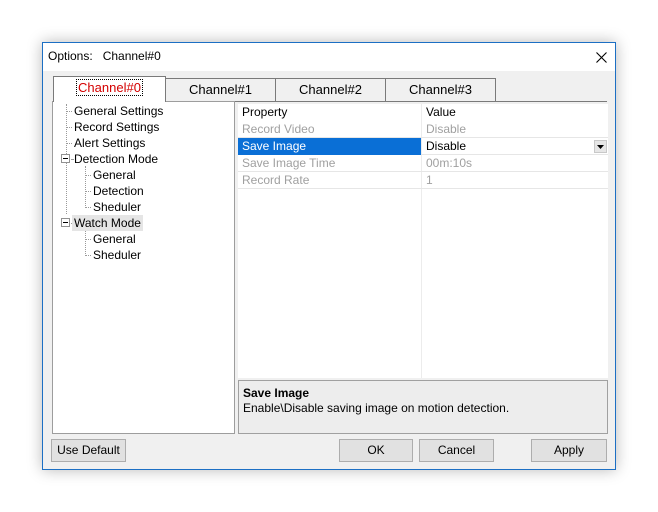  What do you see at coordinates (114, 175) in the screenshot?
I see `tree-item-detection-general: General` at bounding box center [114, 175].